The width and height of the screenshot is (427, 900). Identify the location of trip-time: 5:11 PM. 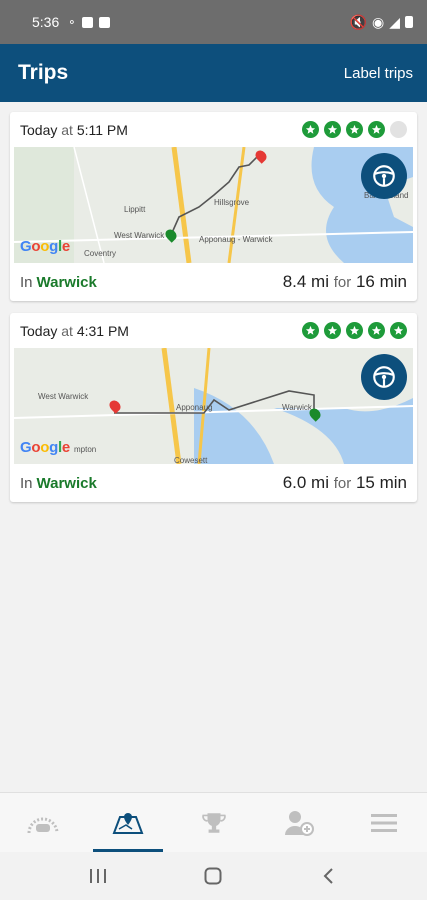
(102, 129).